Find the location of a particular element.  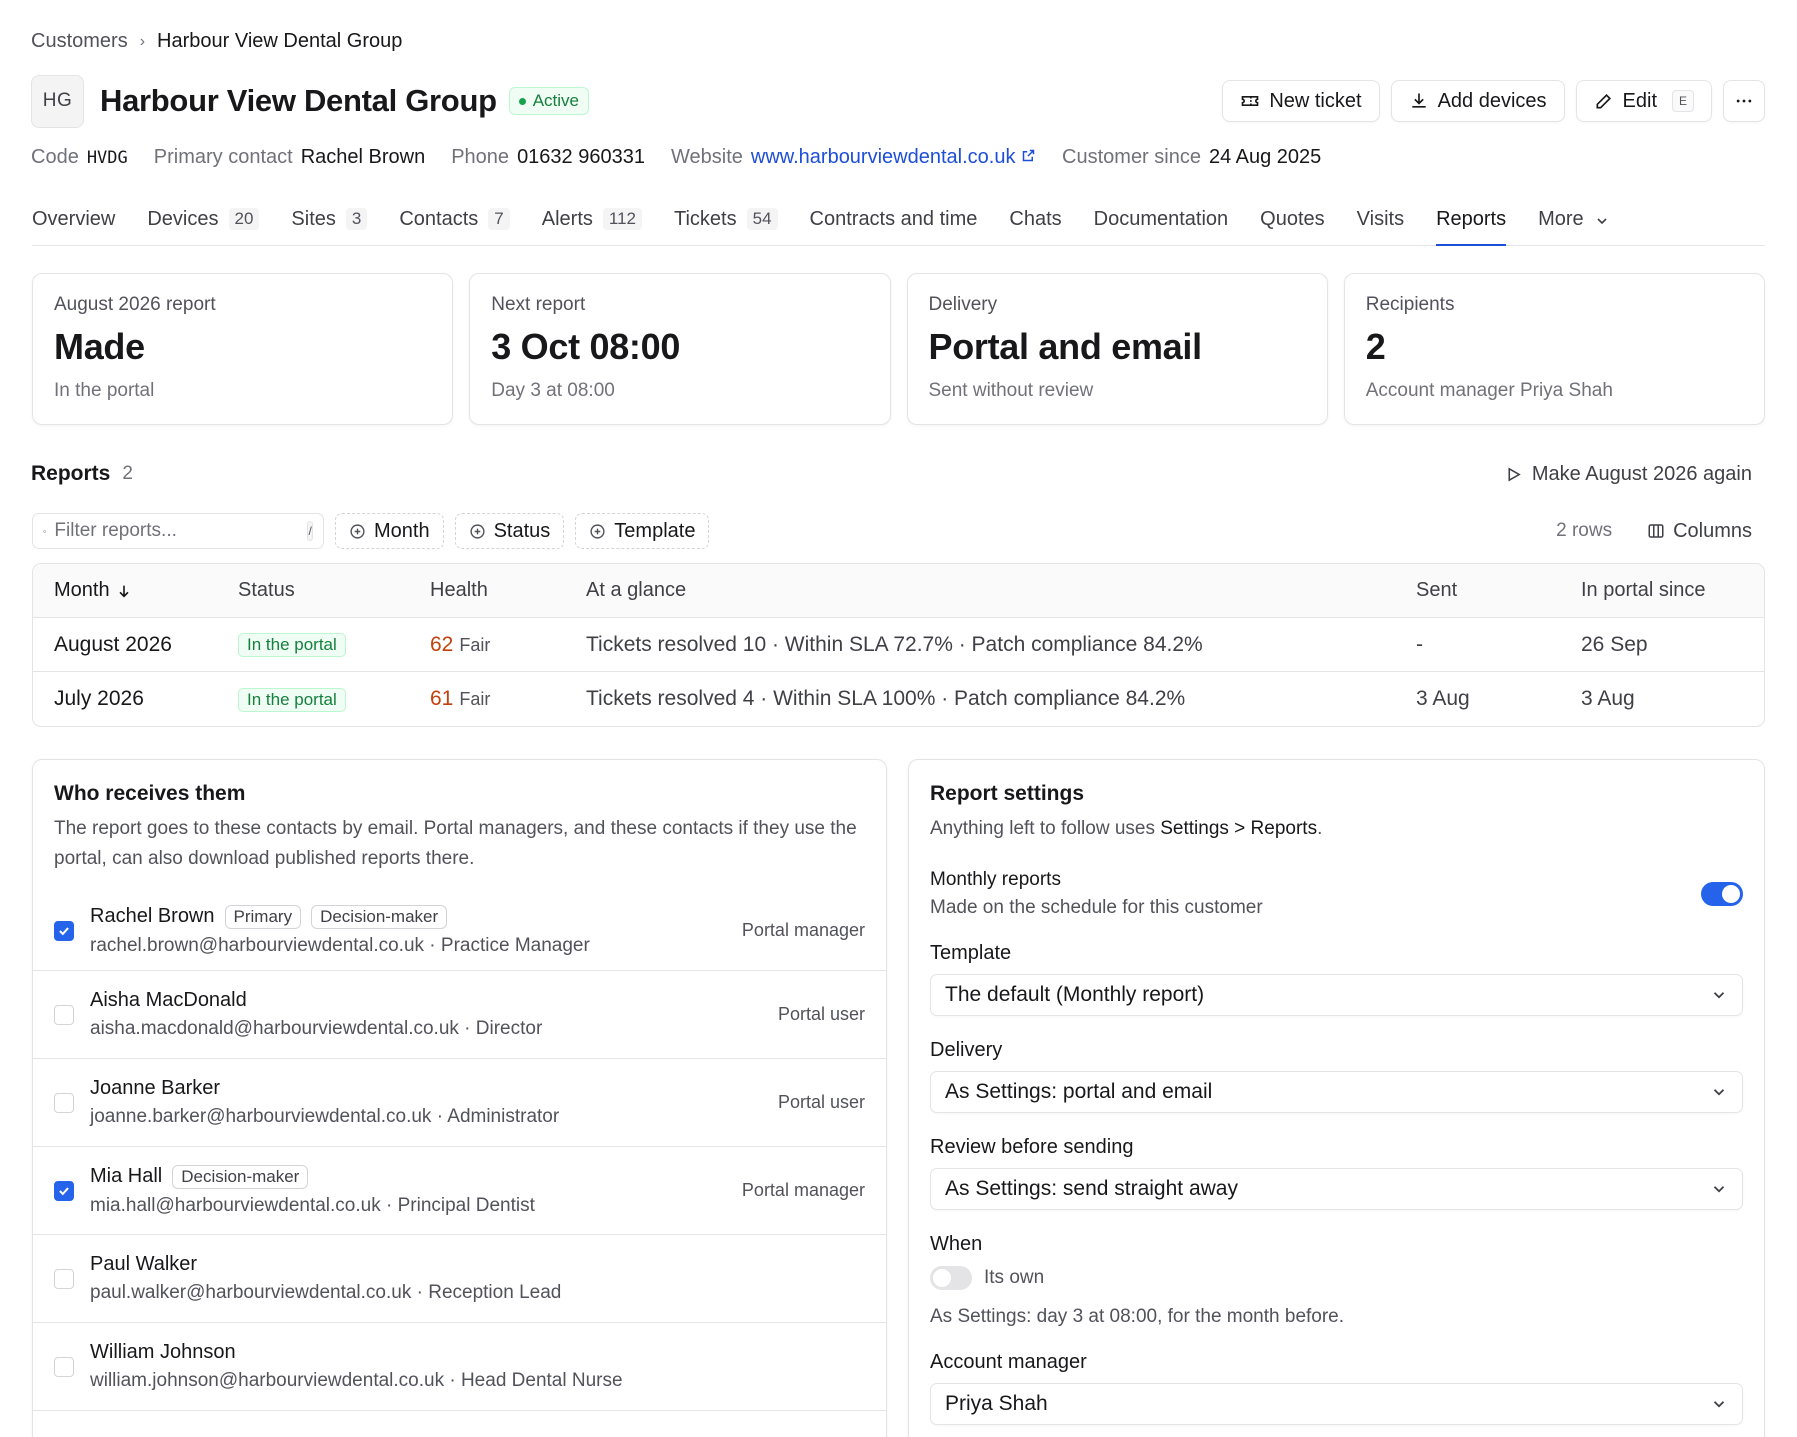

tab-alerts: Alerts 112 is located at coordinates (592, 222).